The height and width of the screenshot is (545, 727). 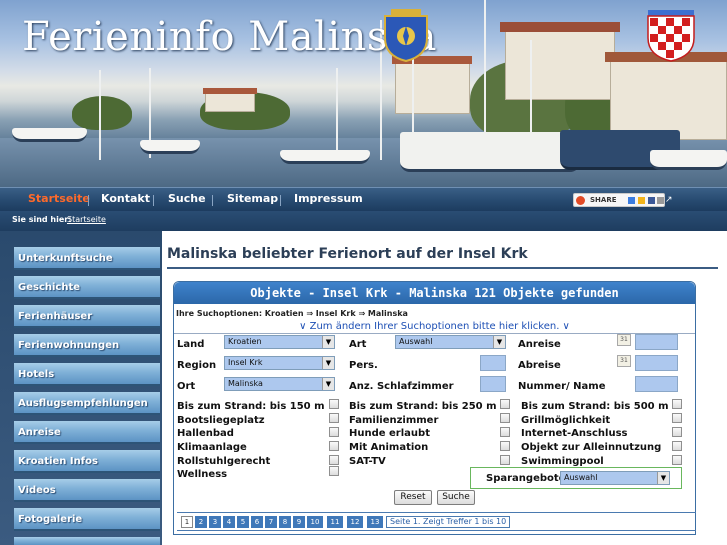 What do you see at coordinates (201, 522) in the screenshot?
I see `page-link: 2` at bounding box center [201, 522].